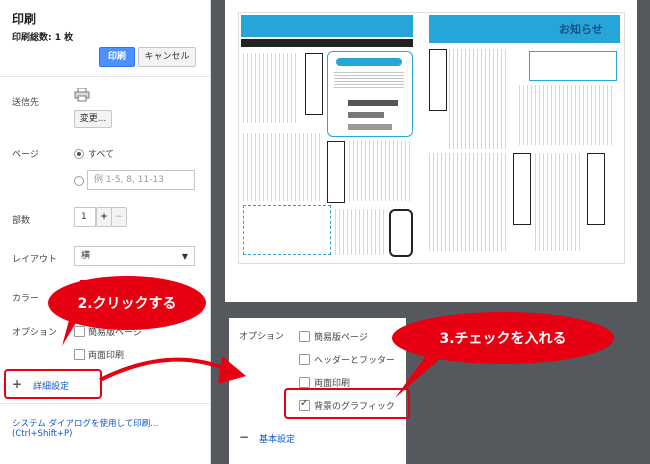  I want to click on step3-callout: 3.チェックを入れる, so click(503, 338).